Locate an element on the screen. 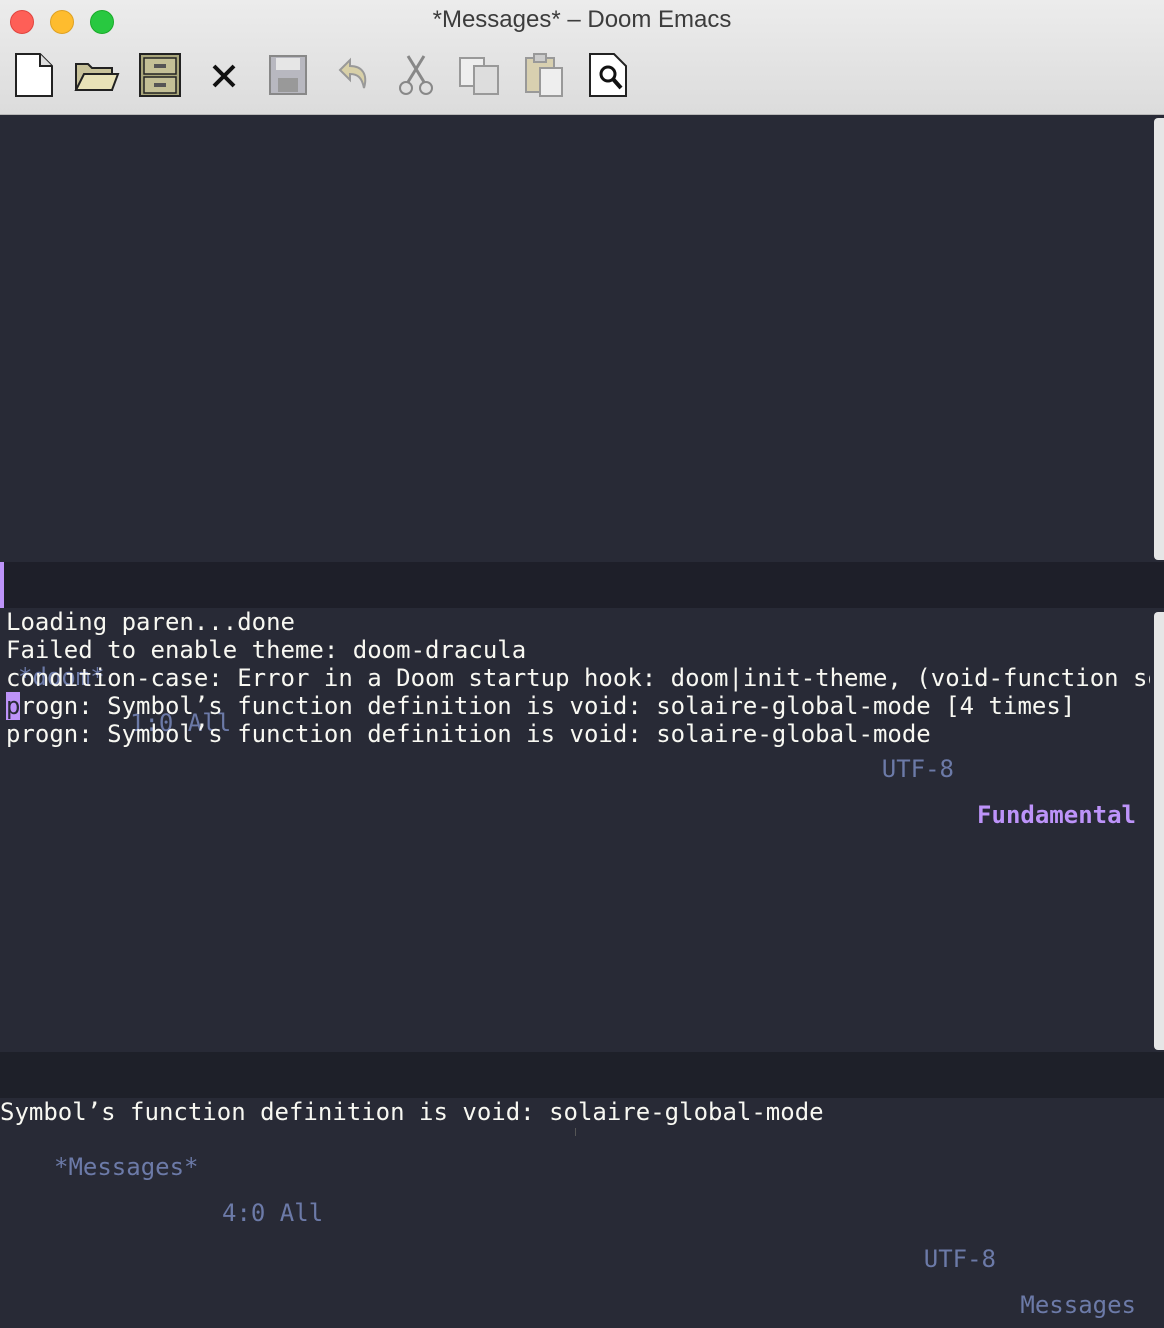  close-x-icon is located at coordinates (224, 75).